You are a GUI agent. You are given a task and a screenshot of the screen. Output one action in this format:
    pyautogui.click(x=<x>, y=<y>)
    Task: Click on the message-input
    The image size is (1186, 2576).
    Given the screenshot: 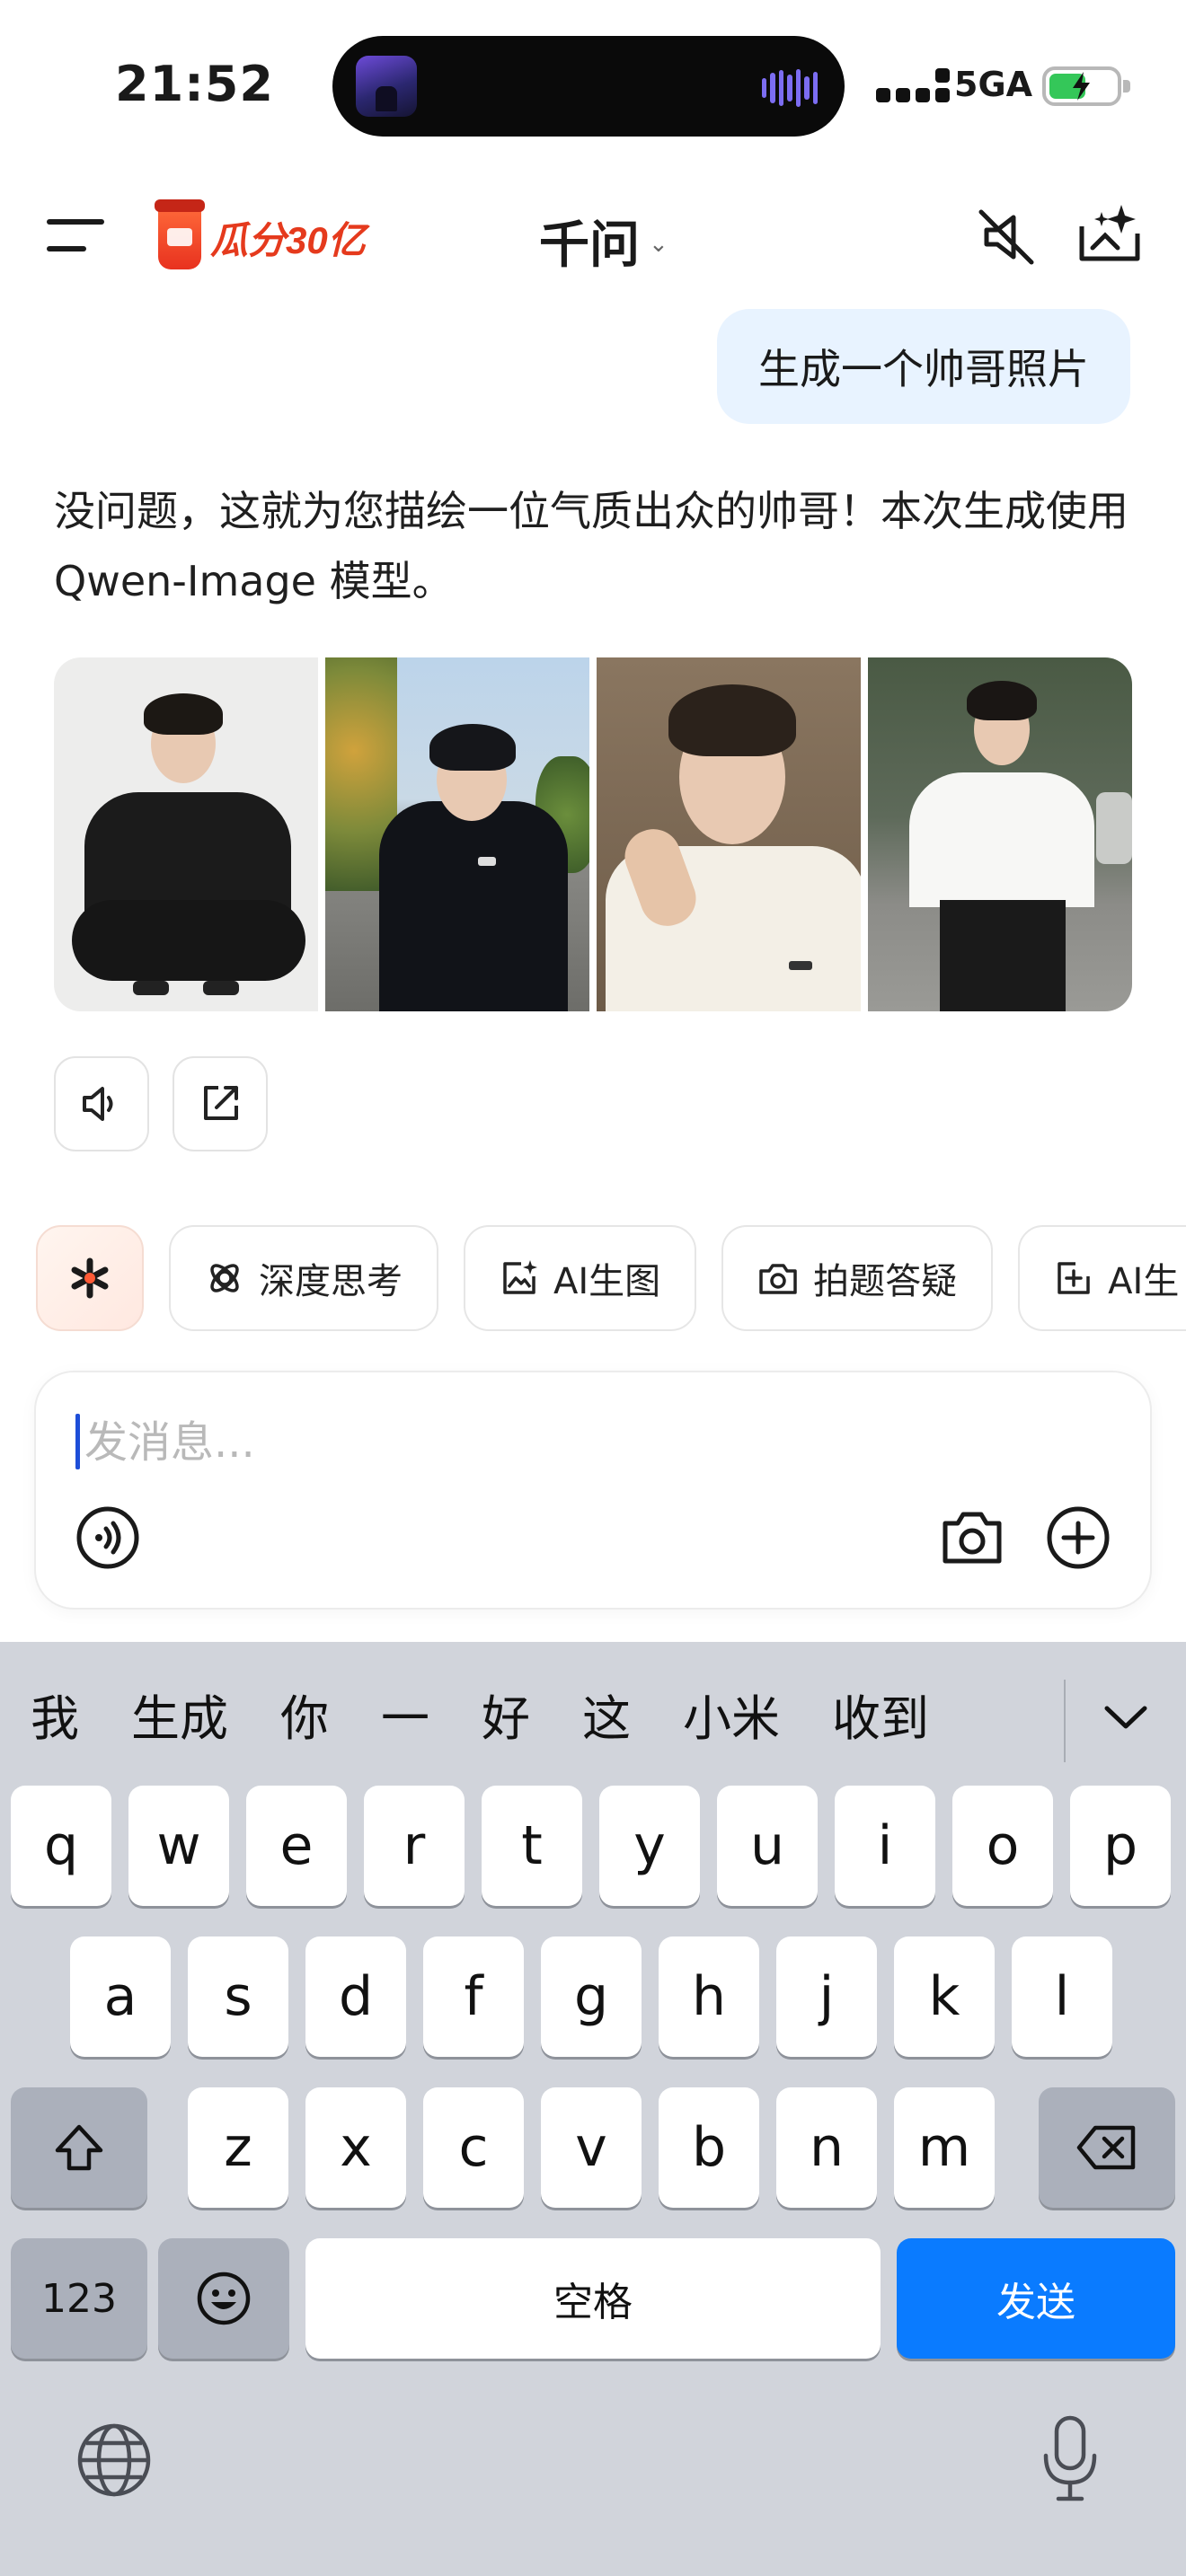 What is the action you would take?
    pyautogui.click(x=489, y=1442)
    